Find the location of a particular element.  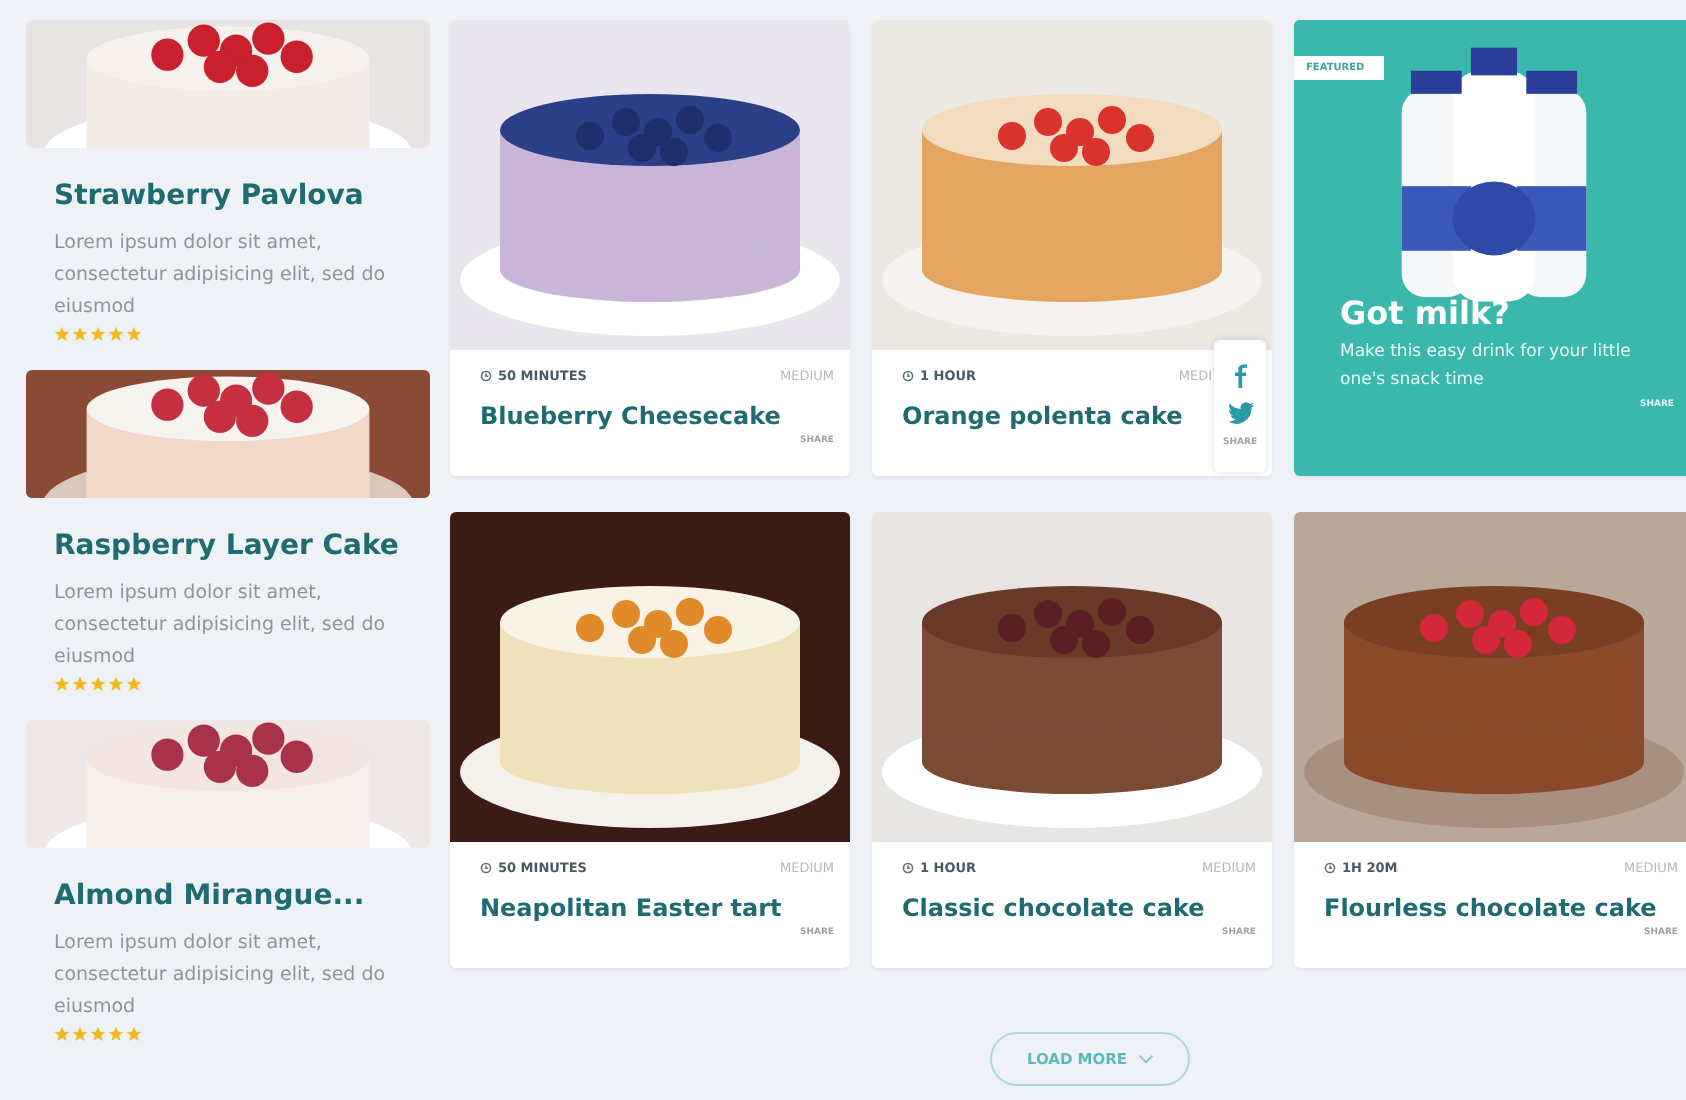

recipe-title: Flourless chocolate cake is located at coordinates (1501, 908).